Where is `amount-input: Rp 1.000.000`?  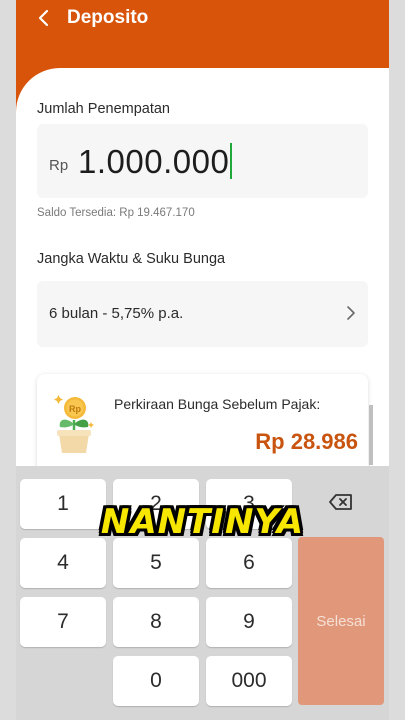
amount-input: Rp 1.000.000 is located at coordinates (202, 161).